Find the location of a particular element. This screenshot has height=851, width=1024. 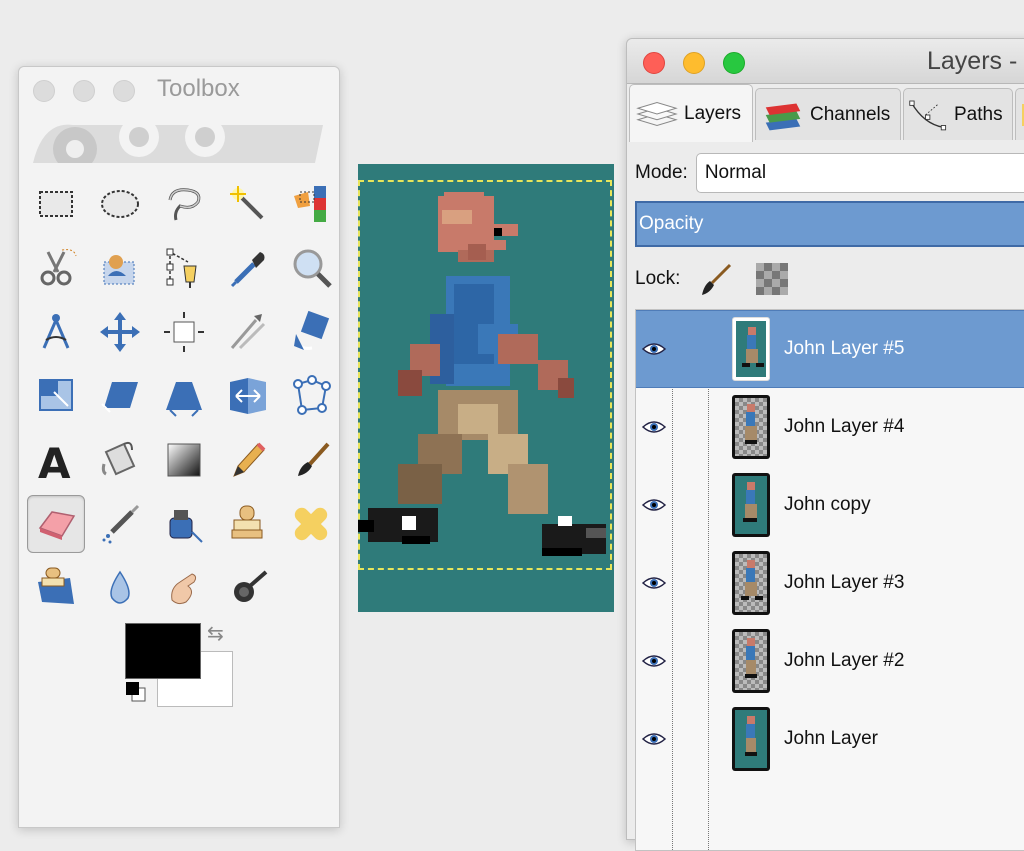

svg-text: A is located at coordinates (54, 460).